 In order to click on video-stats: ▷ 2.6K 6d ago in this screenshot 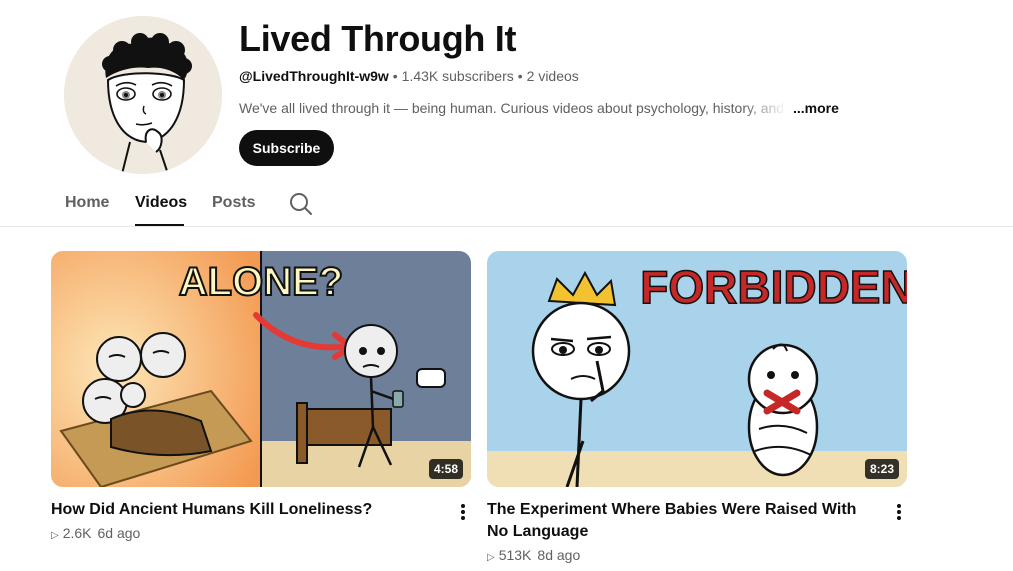, I will do `click(95, 533)`.